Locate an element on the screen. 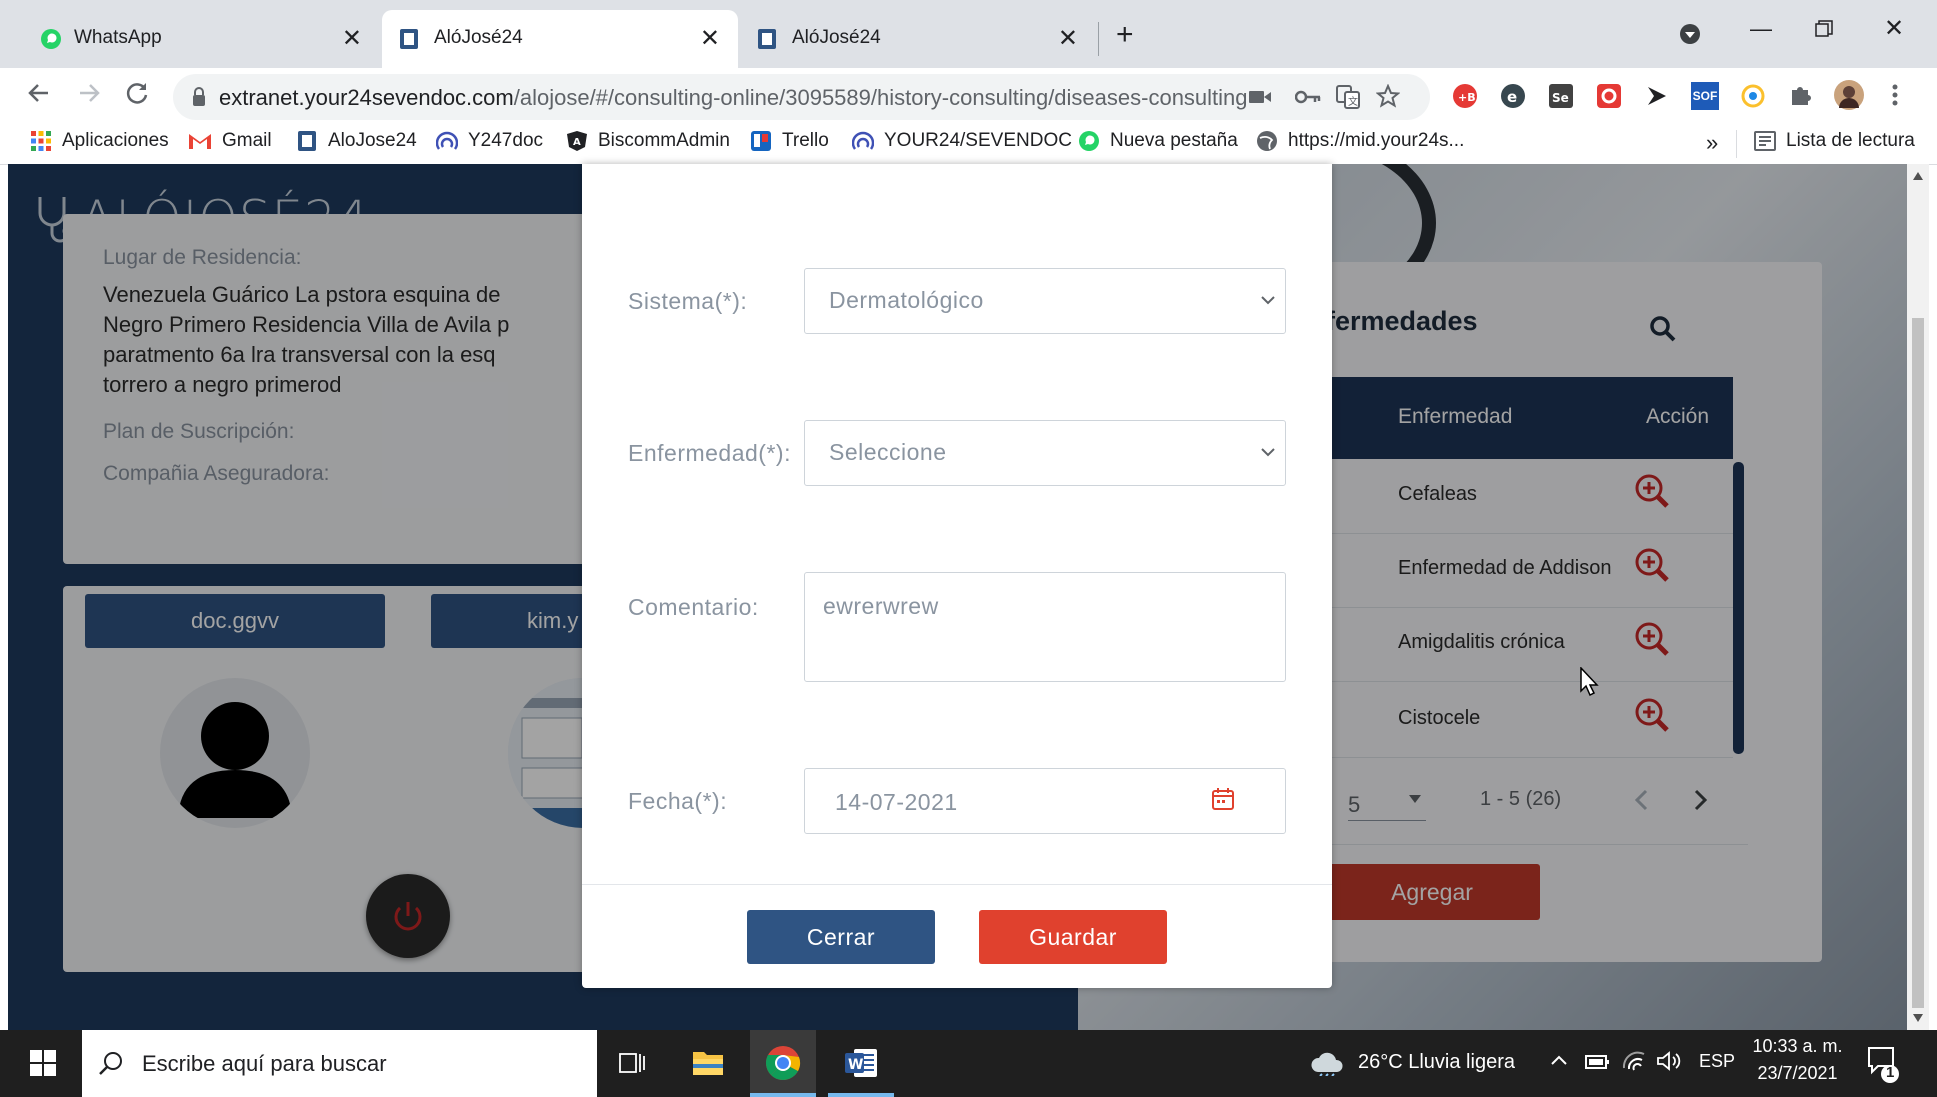 This screenshot has width=1937, height=1097. bookmark-label: Aplicaciones is located at coordinates (115, 140).